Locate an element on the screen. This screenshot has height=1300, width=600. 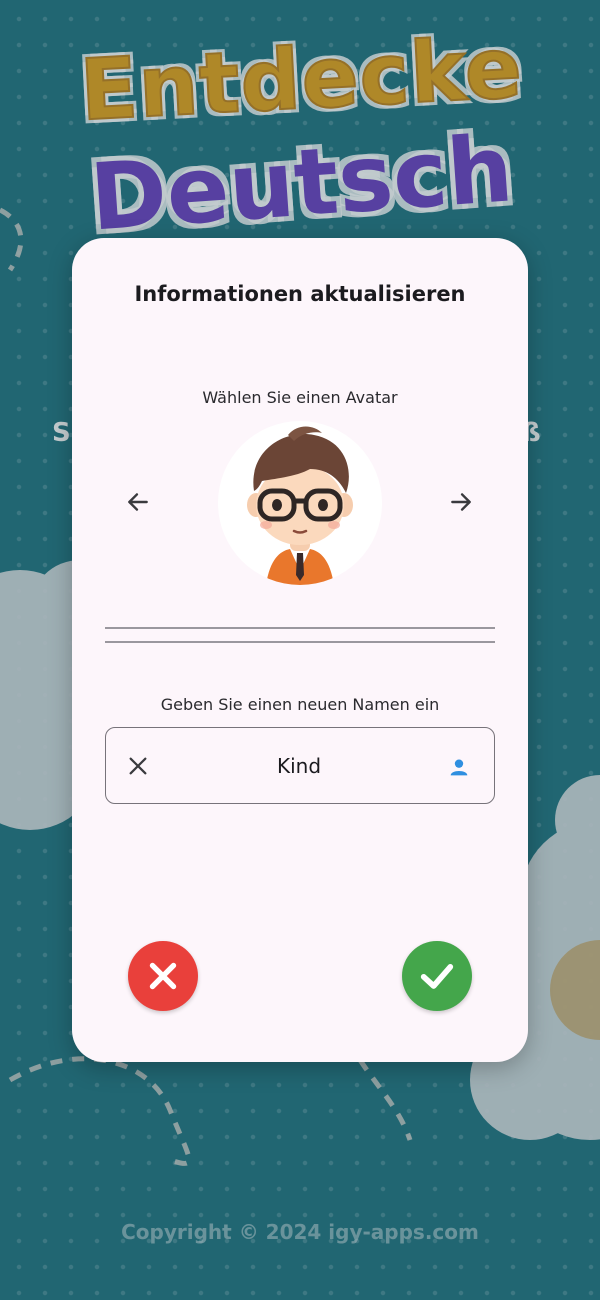
arrow-left-icon is located at coordinates (138, 502).